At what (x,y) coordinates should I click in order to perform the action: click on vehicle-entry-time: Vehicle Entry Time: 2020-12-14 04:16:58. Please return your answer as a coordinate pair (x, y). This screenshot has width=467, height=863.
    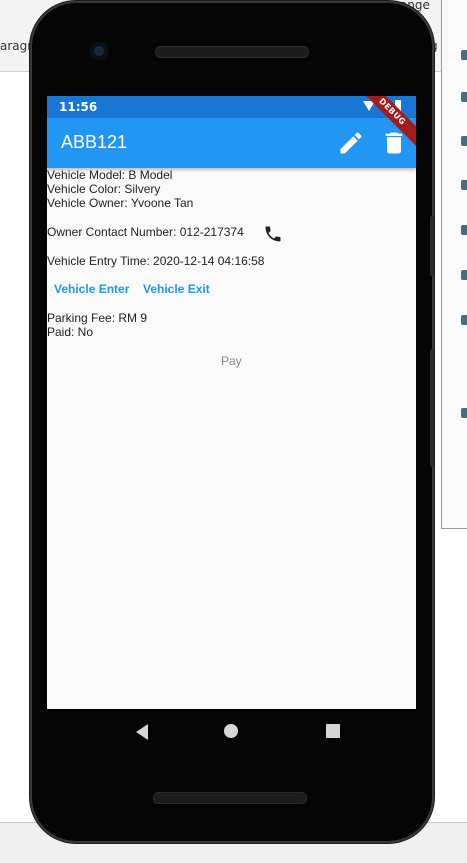
    Looking at the image, I should click on (156, 261).